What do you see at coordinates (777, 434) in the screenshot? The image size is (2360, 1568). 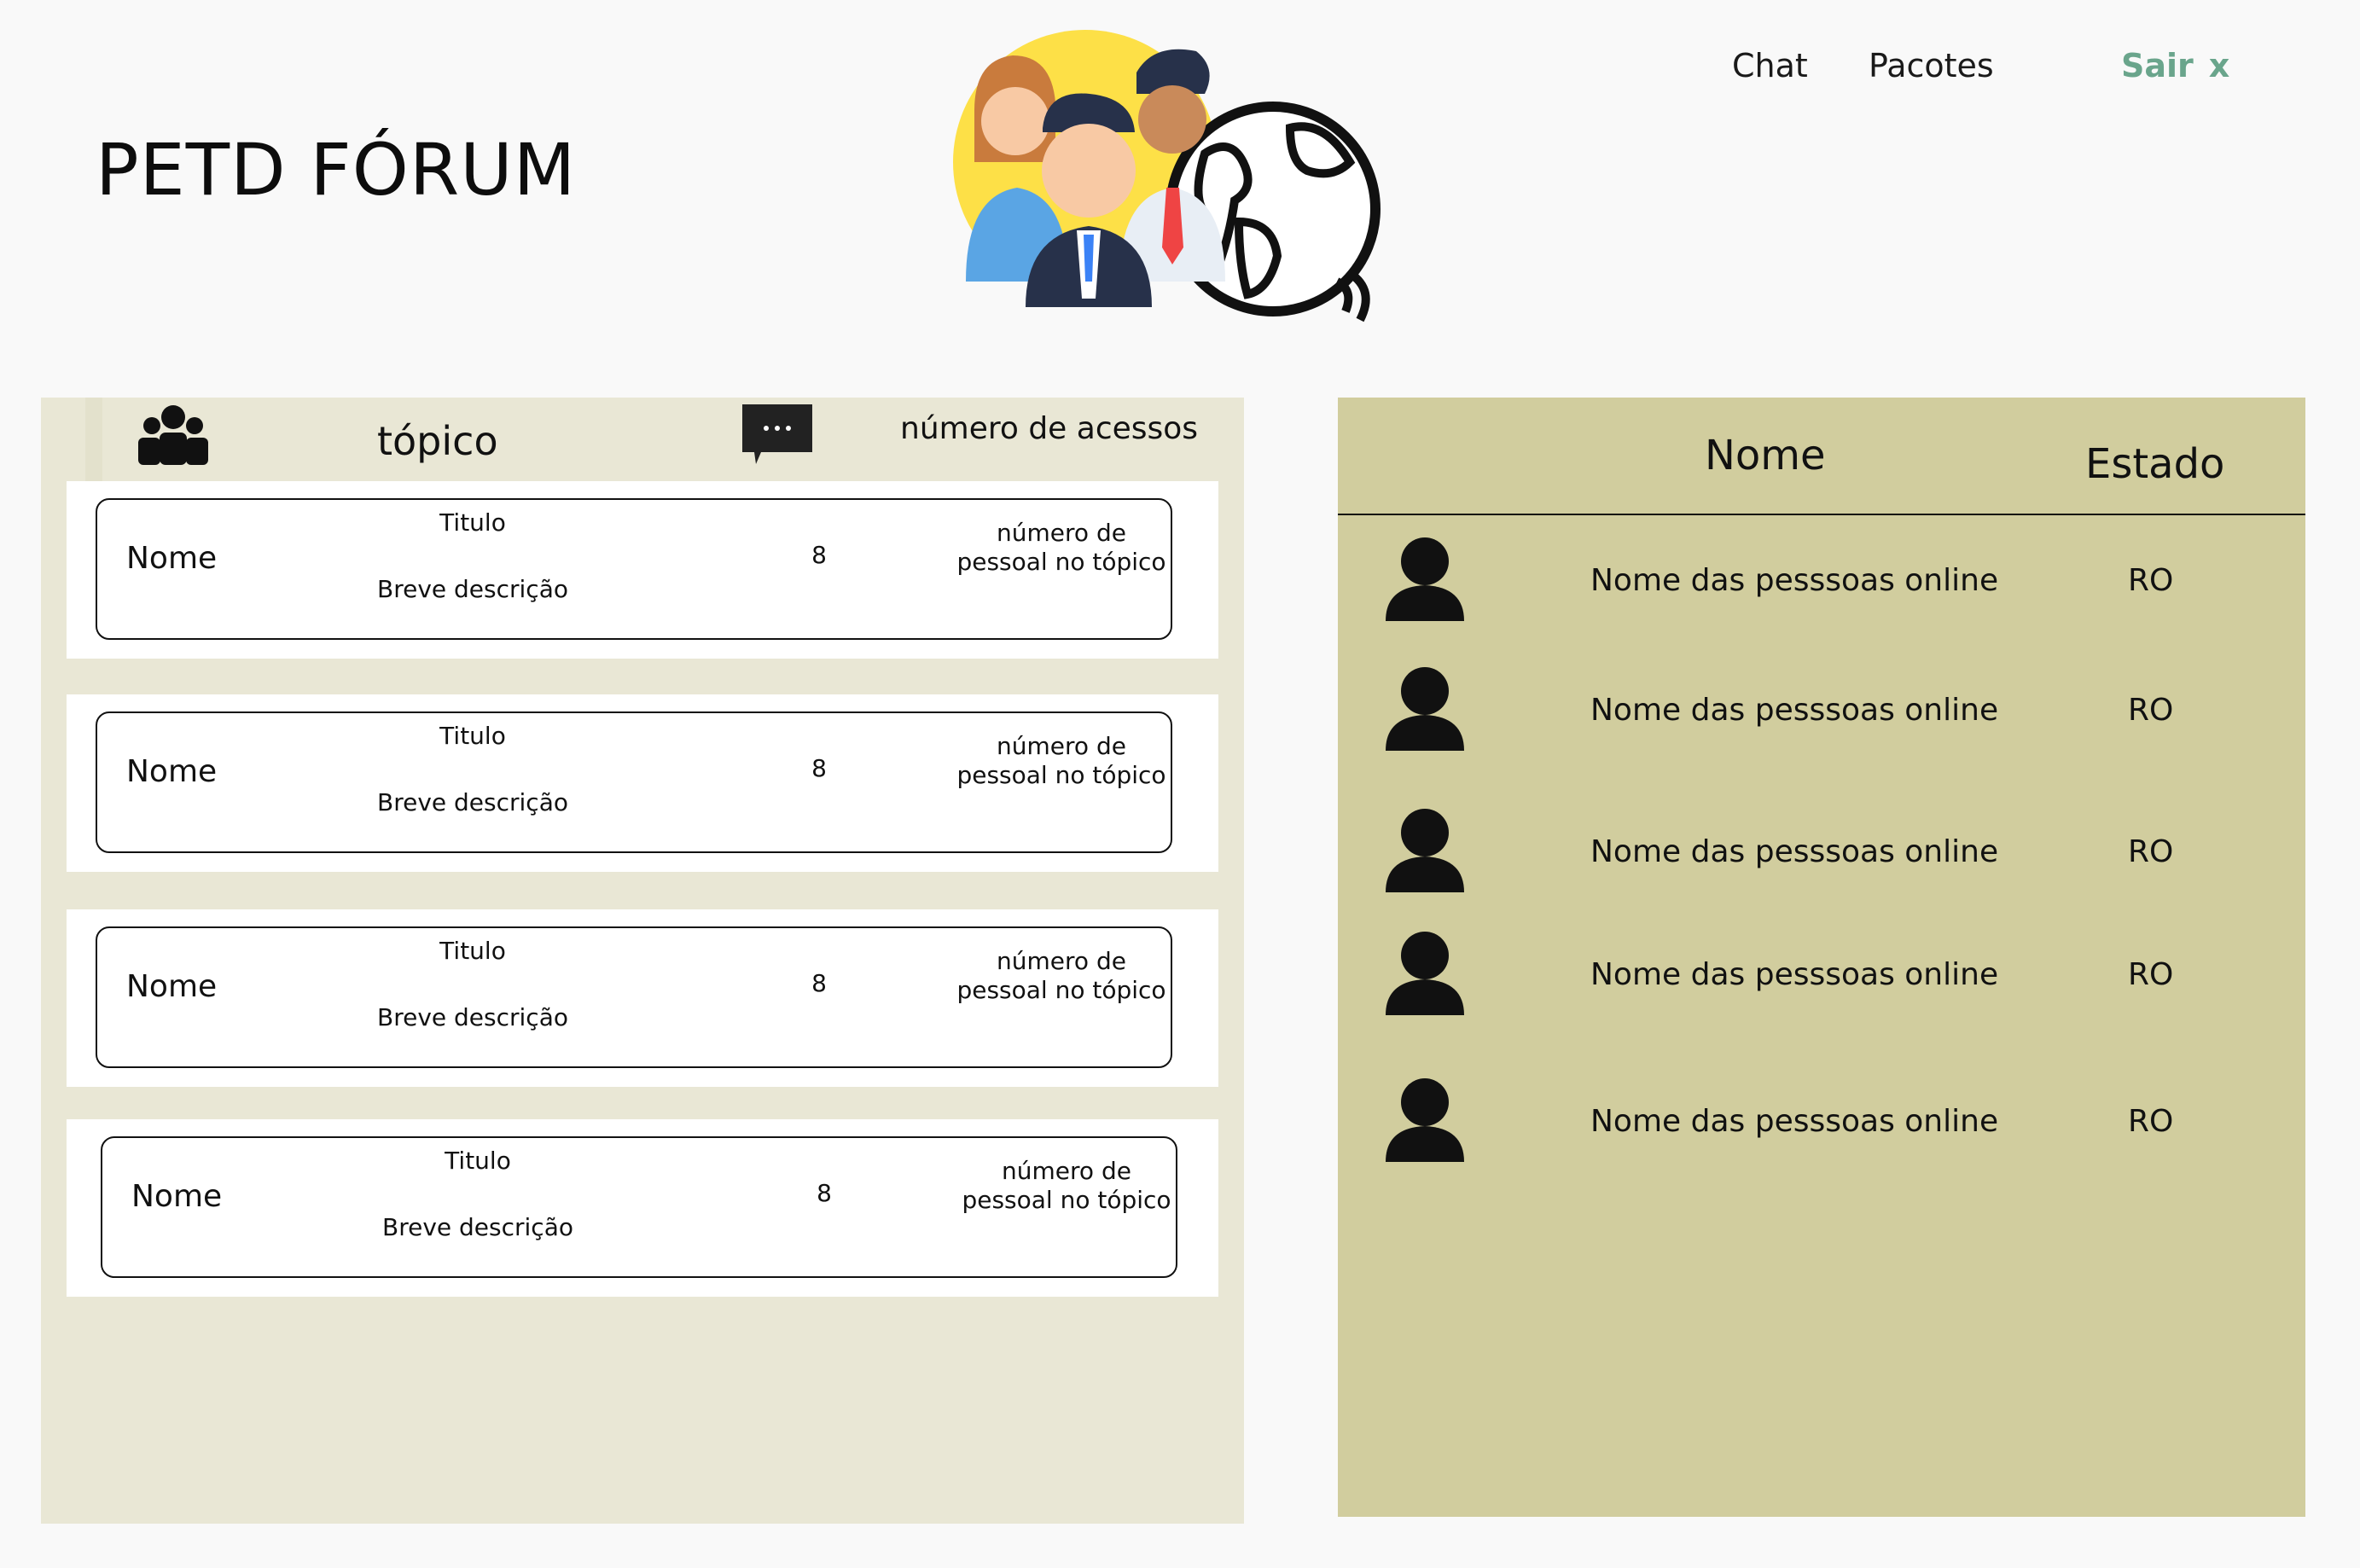 I see `chat-bubble-icon` at bounding box center [777, 434].